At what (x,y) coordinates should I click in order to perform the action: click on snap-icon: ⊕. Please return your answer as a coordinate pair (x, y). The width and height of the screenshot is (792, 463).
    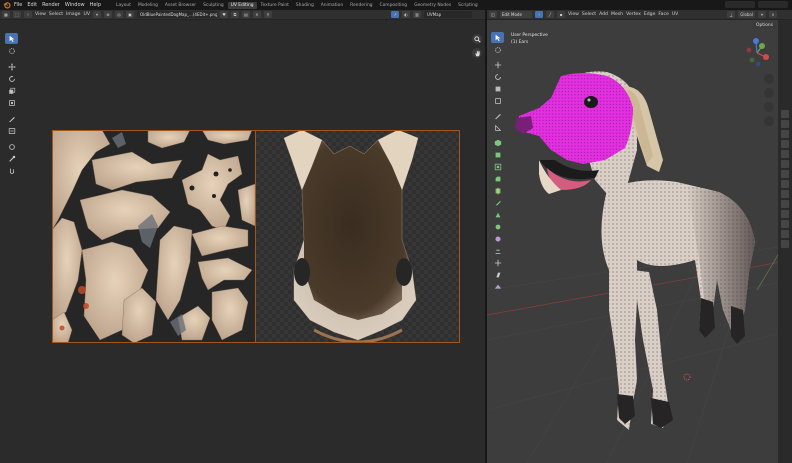
    Looking at the image, I should click on (107, 14).